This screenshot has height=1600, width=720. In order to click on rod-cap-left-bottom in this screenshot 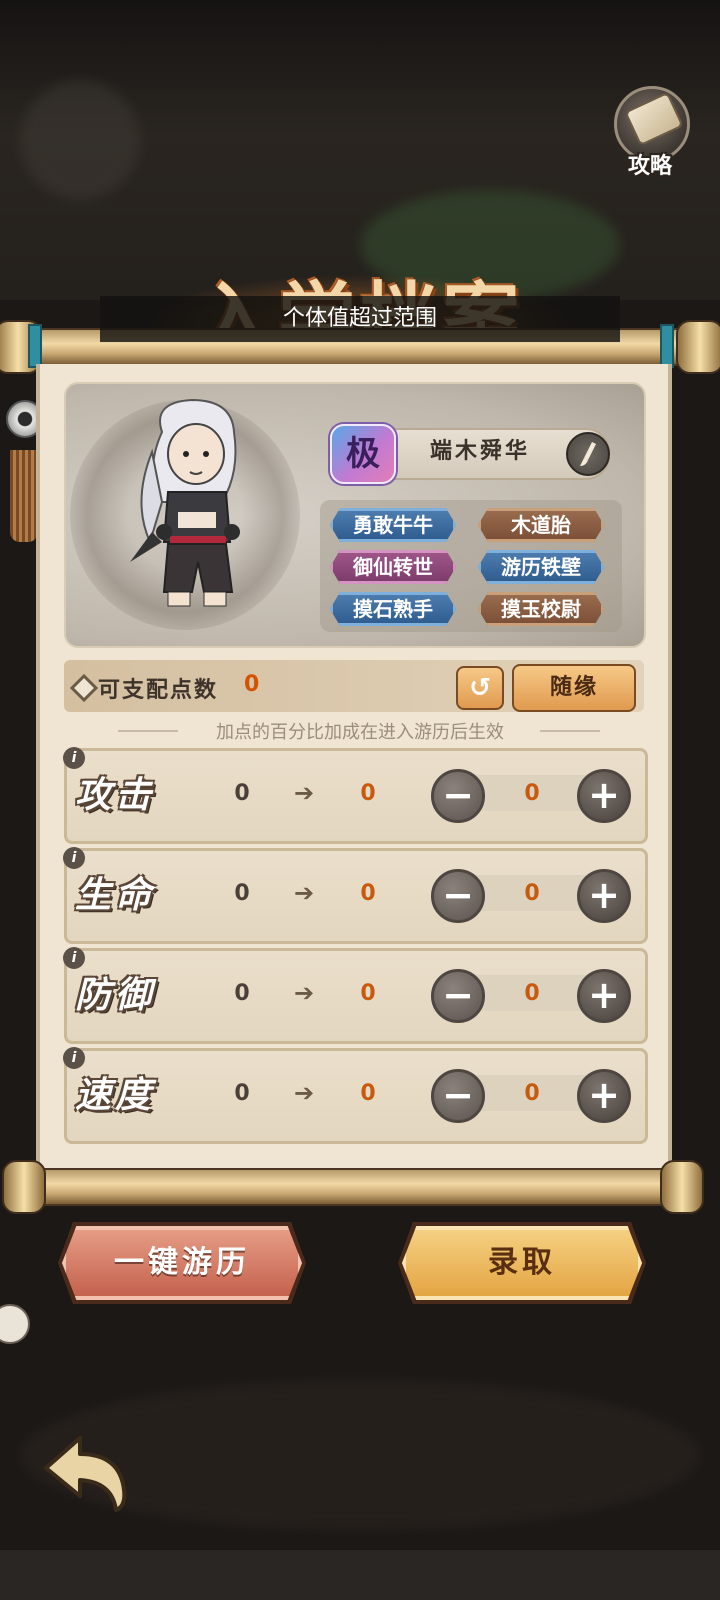, I will do `click(24, 1187)`.